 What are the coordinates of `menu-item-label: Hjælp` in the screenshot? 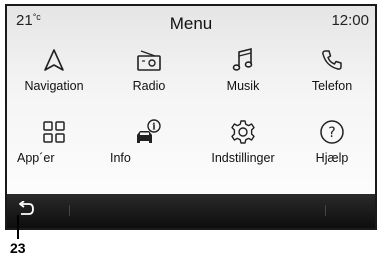 It's located at (332, 158).